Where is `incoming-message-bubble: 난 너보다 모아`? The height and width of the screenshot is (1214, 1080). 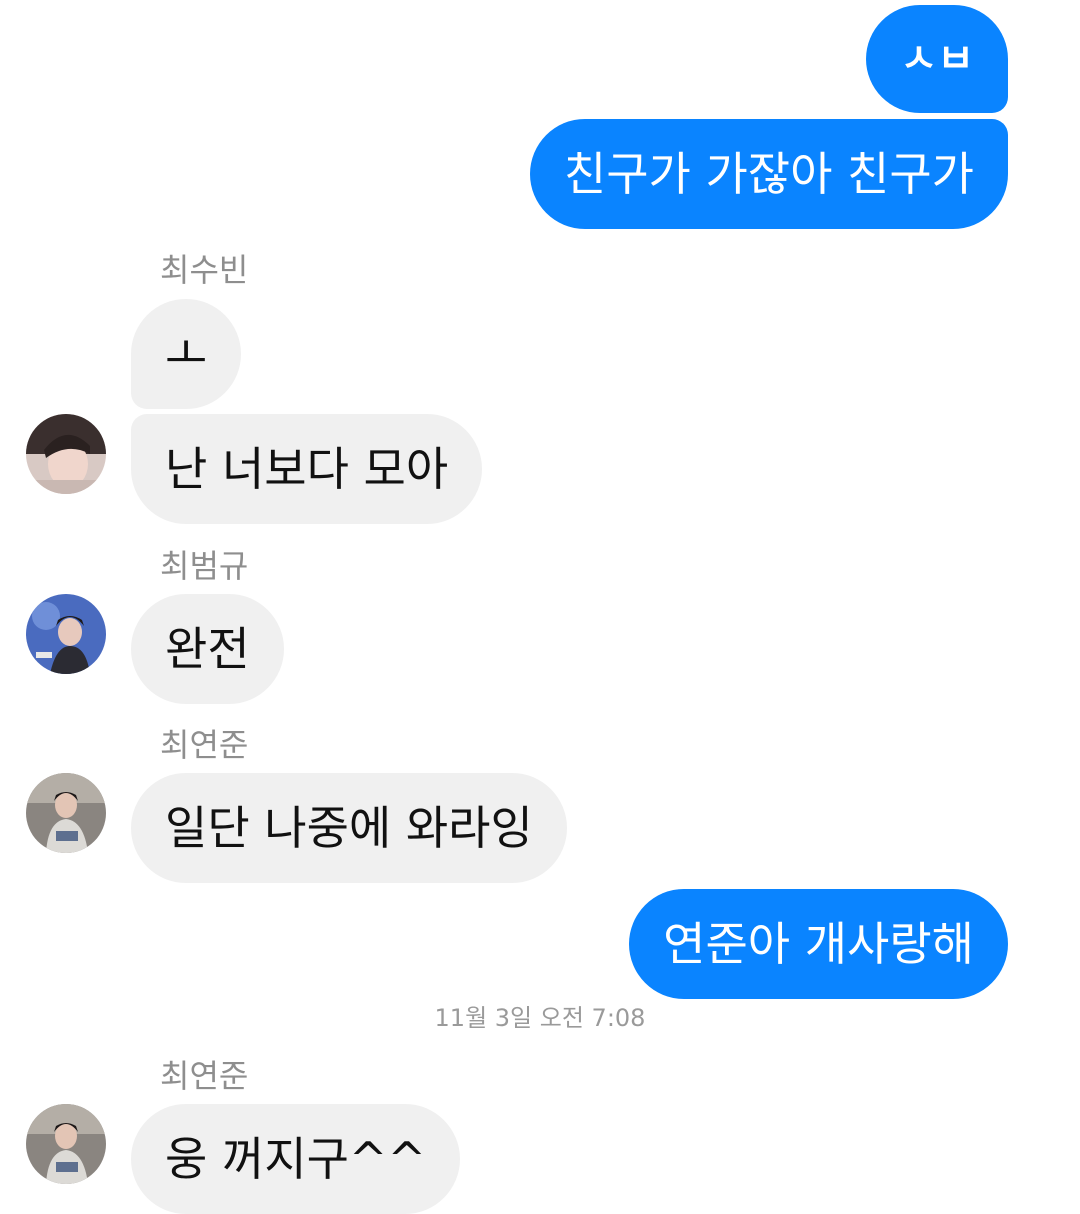
incoming-message-bubble: 난 너보다 모아 is located at coordinates (307, 469).